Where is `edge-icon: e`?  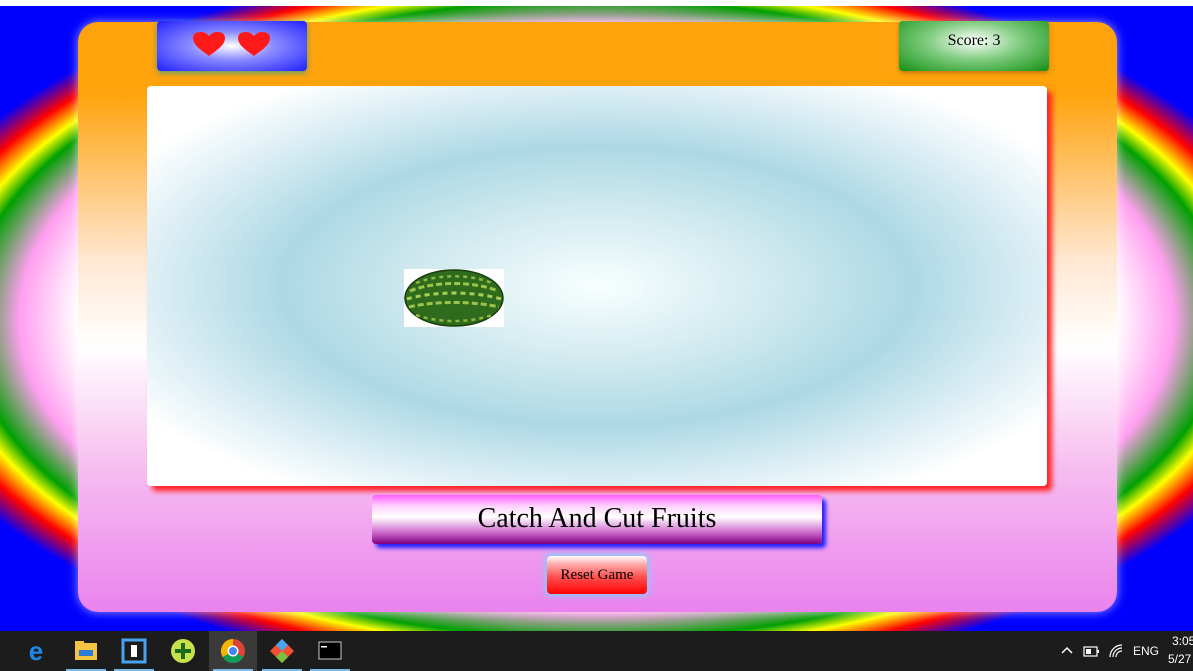 edge-icon: e is located at coordinates (36, 651).